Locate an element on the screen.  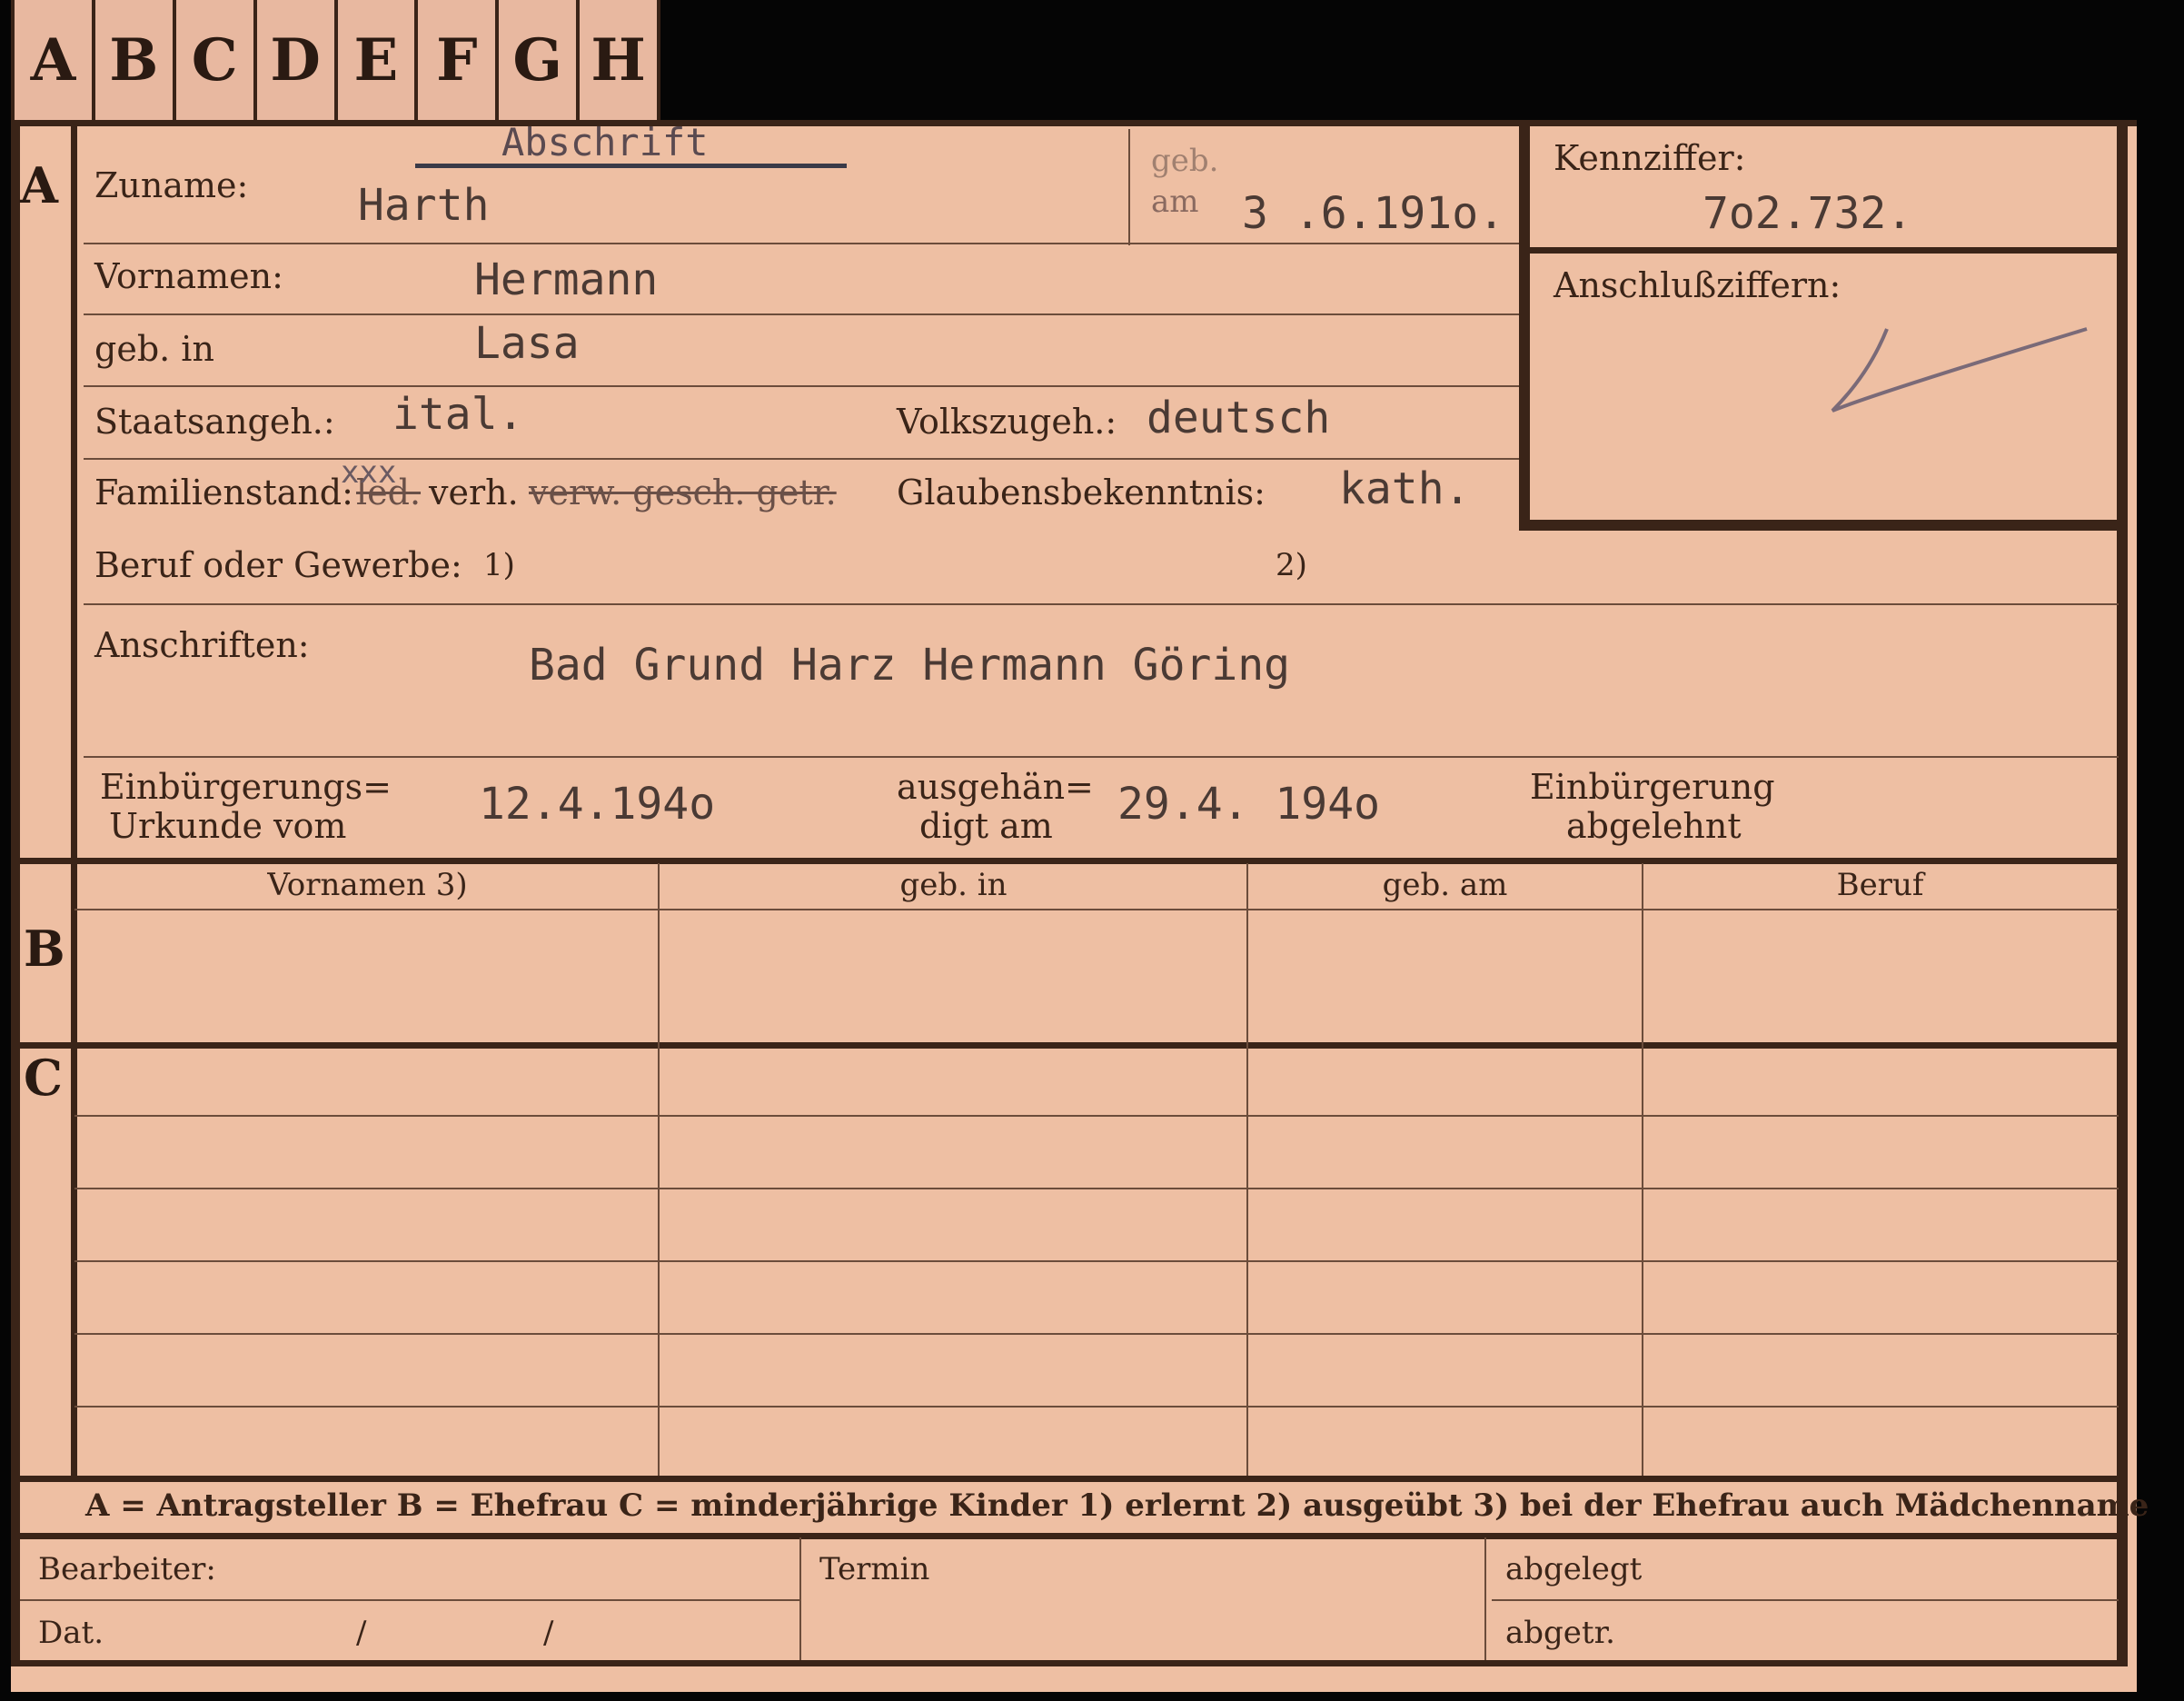
deadline-label: Termin is located at coordinates (874, 1569).